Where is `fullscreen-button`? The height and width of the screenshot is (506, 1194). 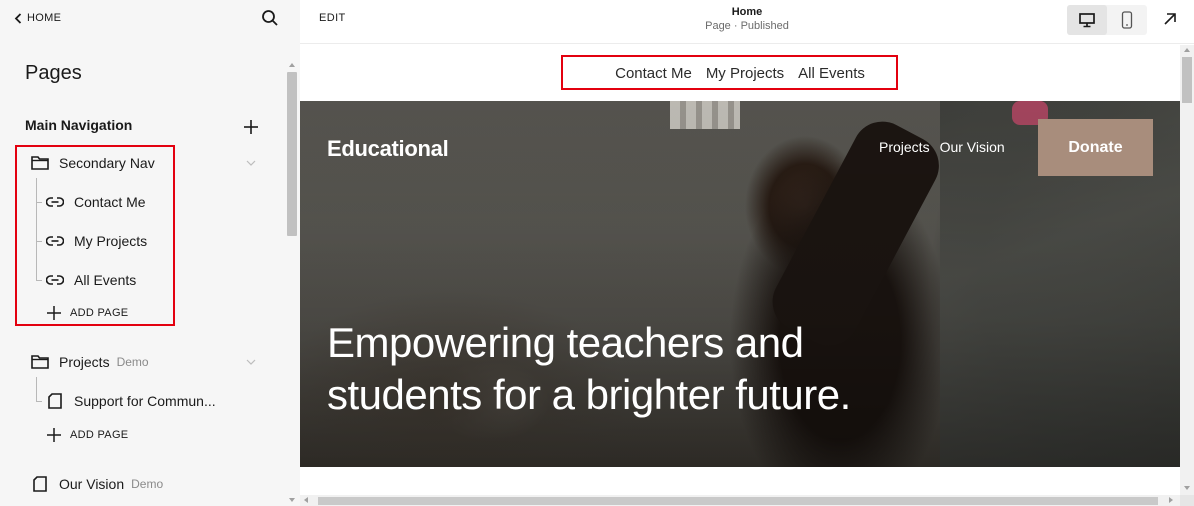 fullscreen-button is located at coordinates (1170, 19).